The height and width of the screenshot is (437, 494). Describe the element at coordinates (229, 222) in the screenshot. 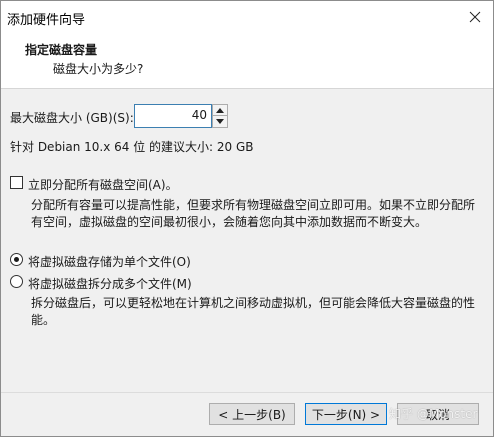

I see `allocate-description-line: 有空间，虚拟磁盘的空间最初很小，会随着您向其中添加数据而不断变大。` at that location.